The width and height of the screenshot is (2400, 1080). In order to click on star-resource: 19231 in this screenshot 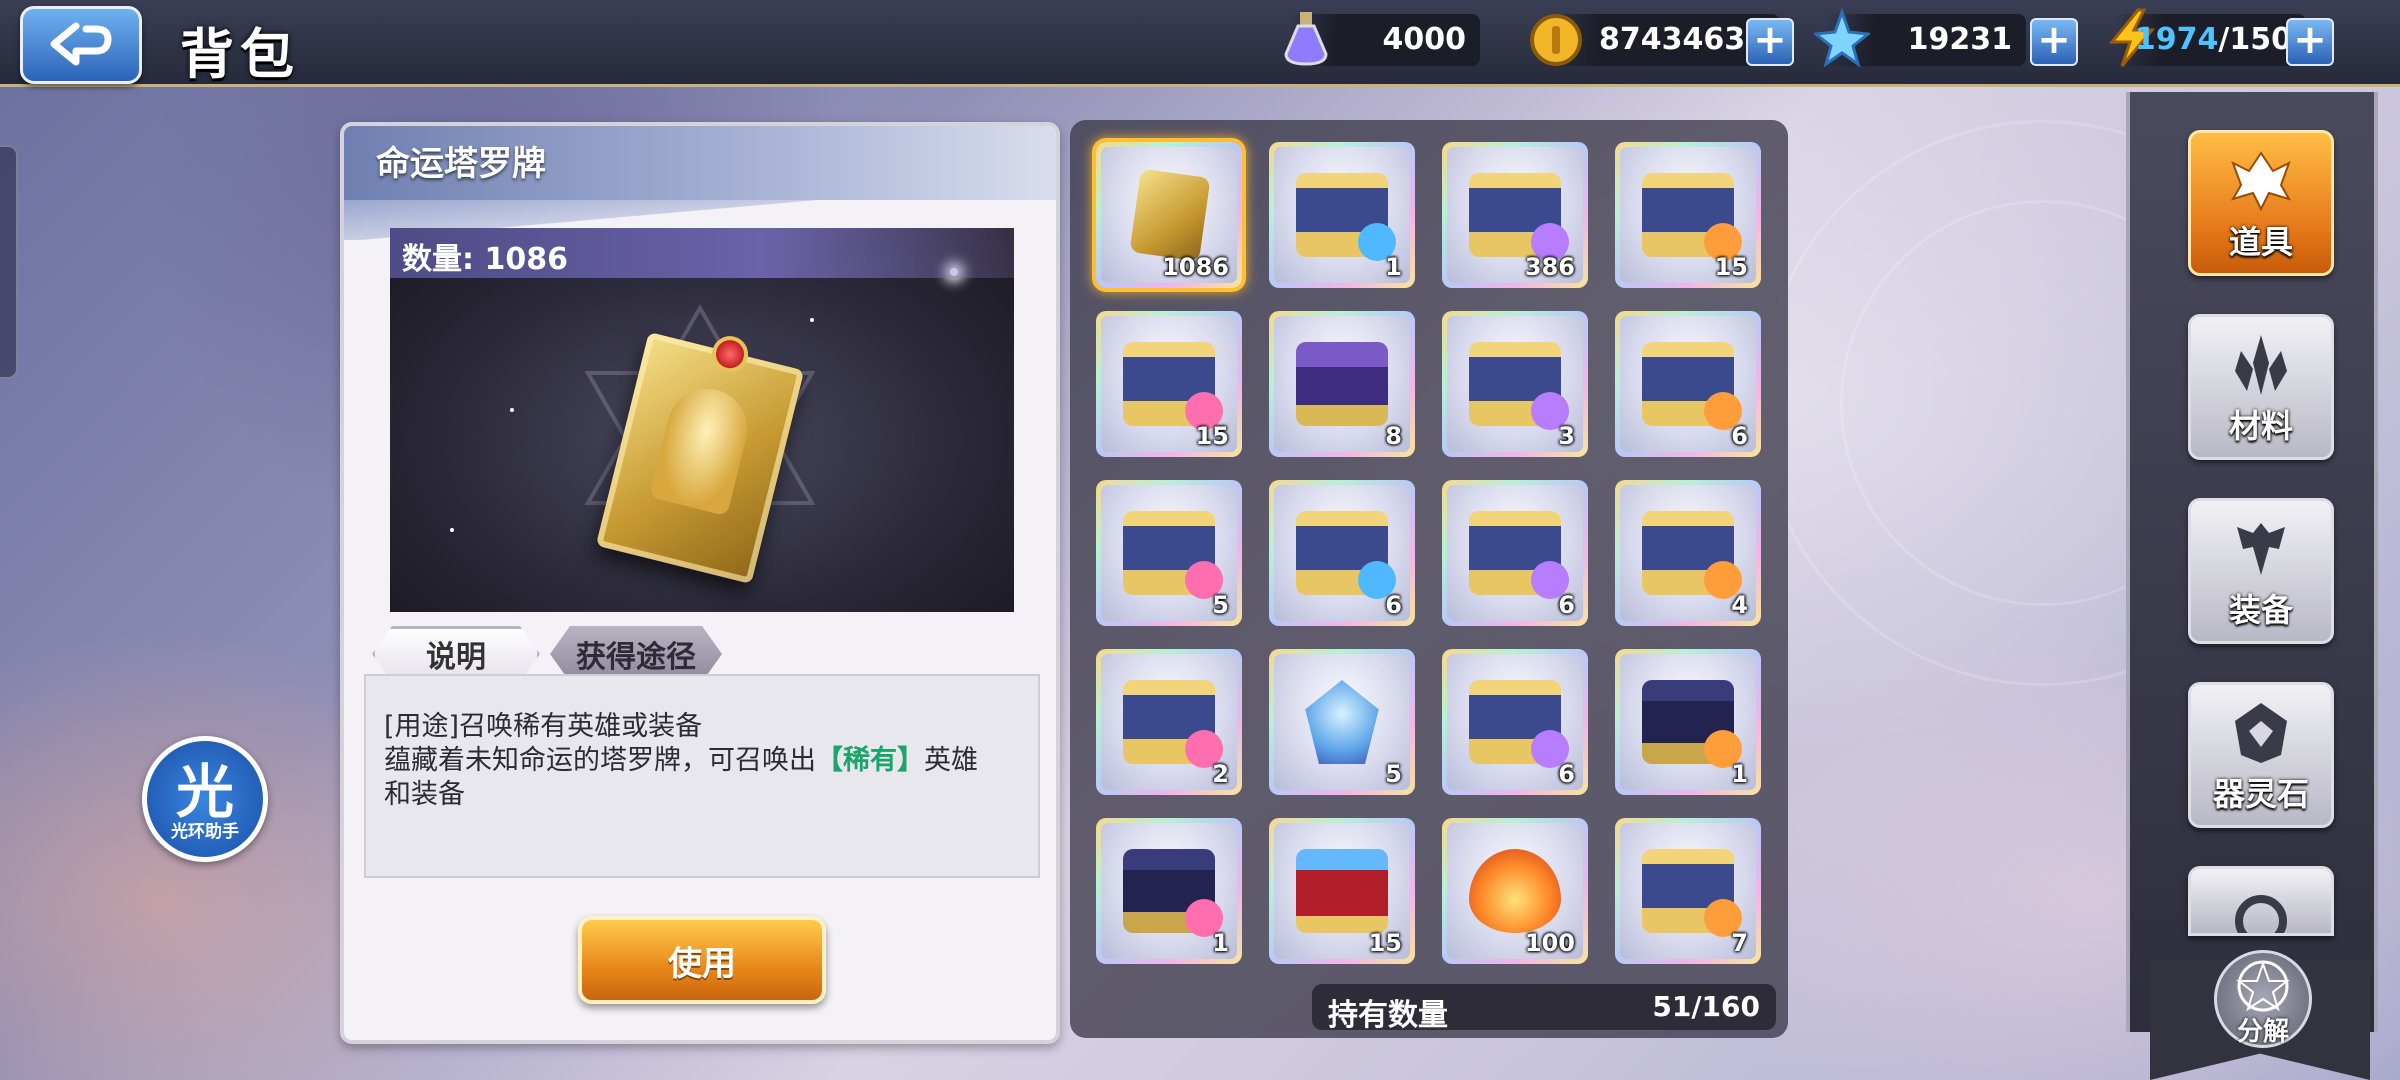, I will do `click(1920, 38)`.